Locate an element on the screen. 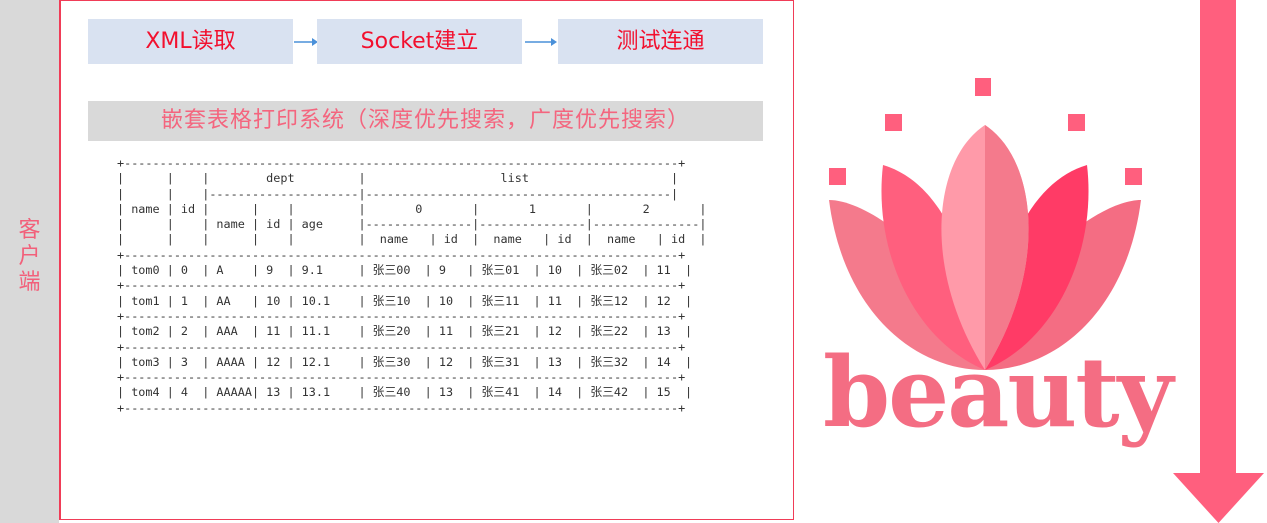 The image size is (1267, 523). step-socket-setup: Socket建立 is located at coordinates (419, 41).